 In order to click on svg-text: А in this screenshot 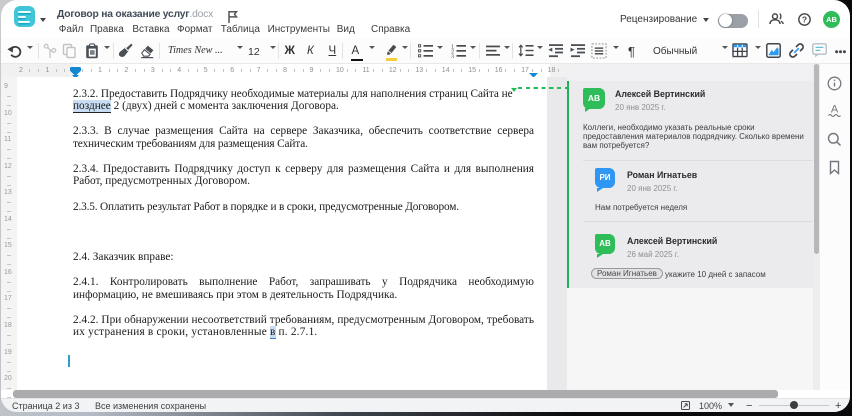, I will do `click(835, 110)`.